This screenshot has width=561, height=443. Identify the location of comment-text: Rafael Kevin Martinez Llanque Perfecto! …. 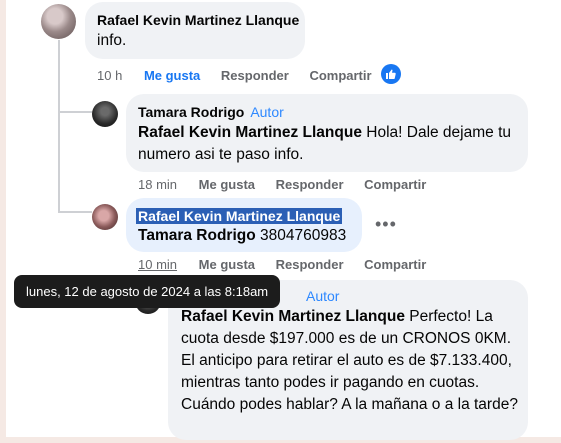
(349, 361).